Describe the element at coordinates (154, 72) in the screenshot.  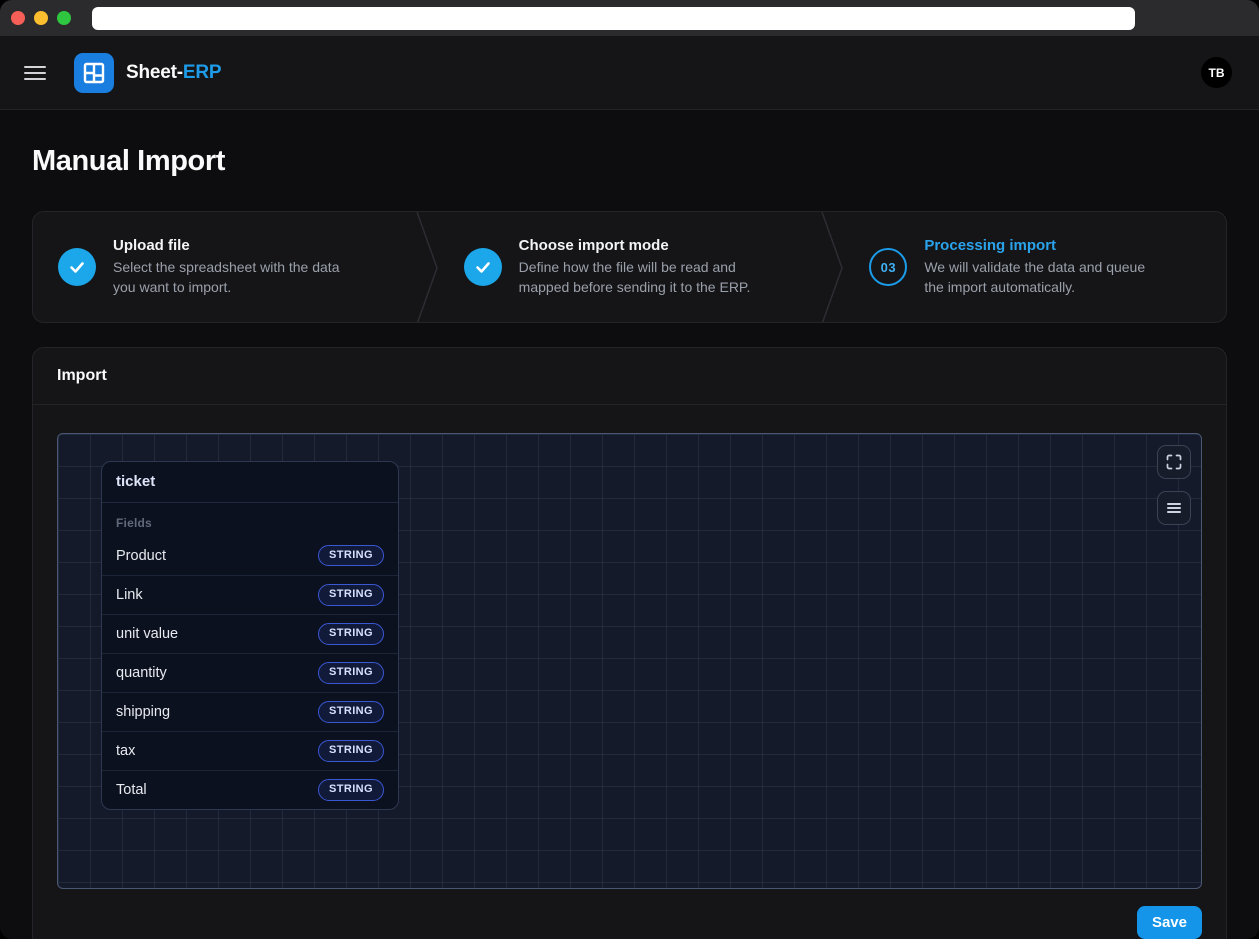
I see `brand-primary: Sheet-` at that location.